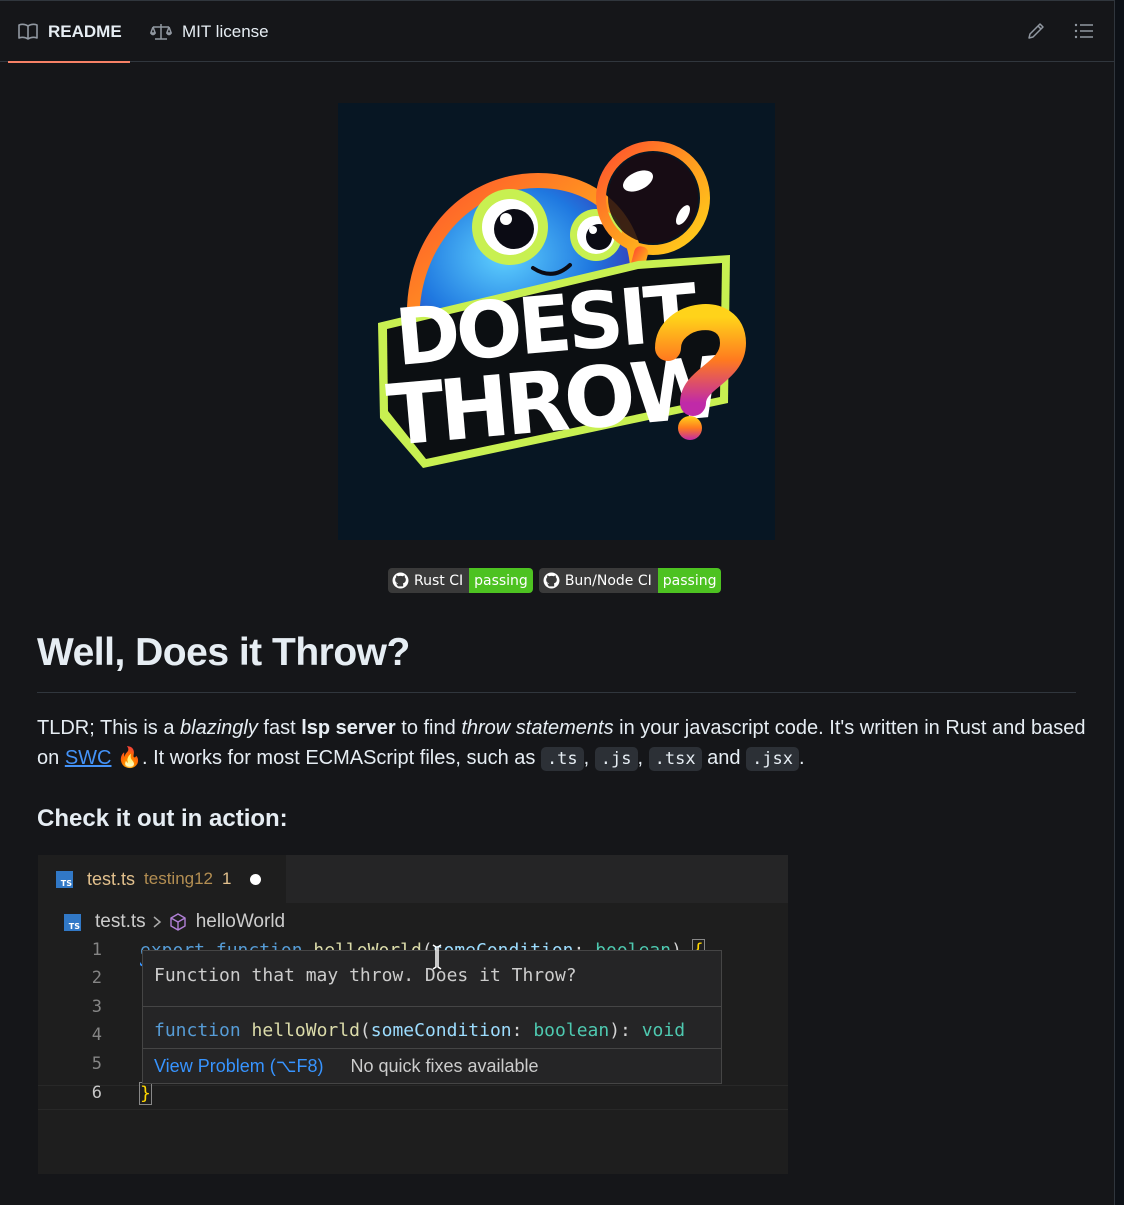 The image size is (1124, 1205). I want to click on editor-tab-strip, so click(537, 879).